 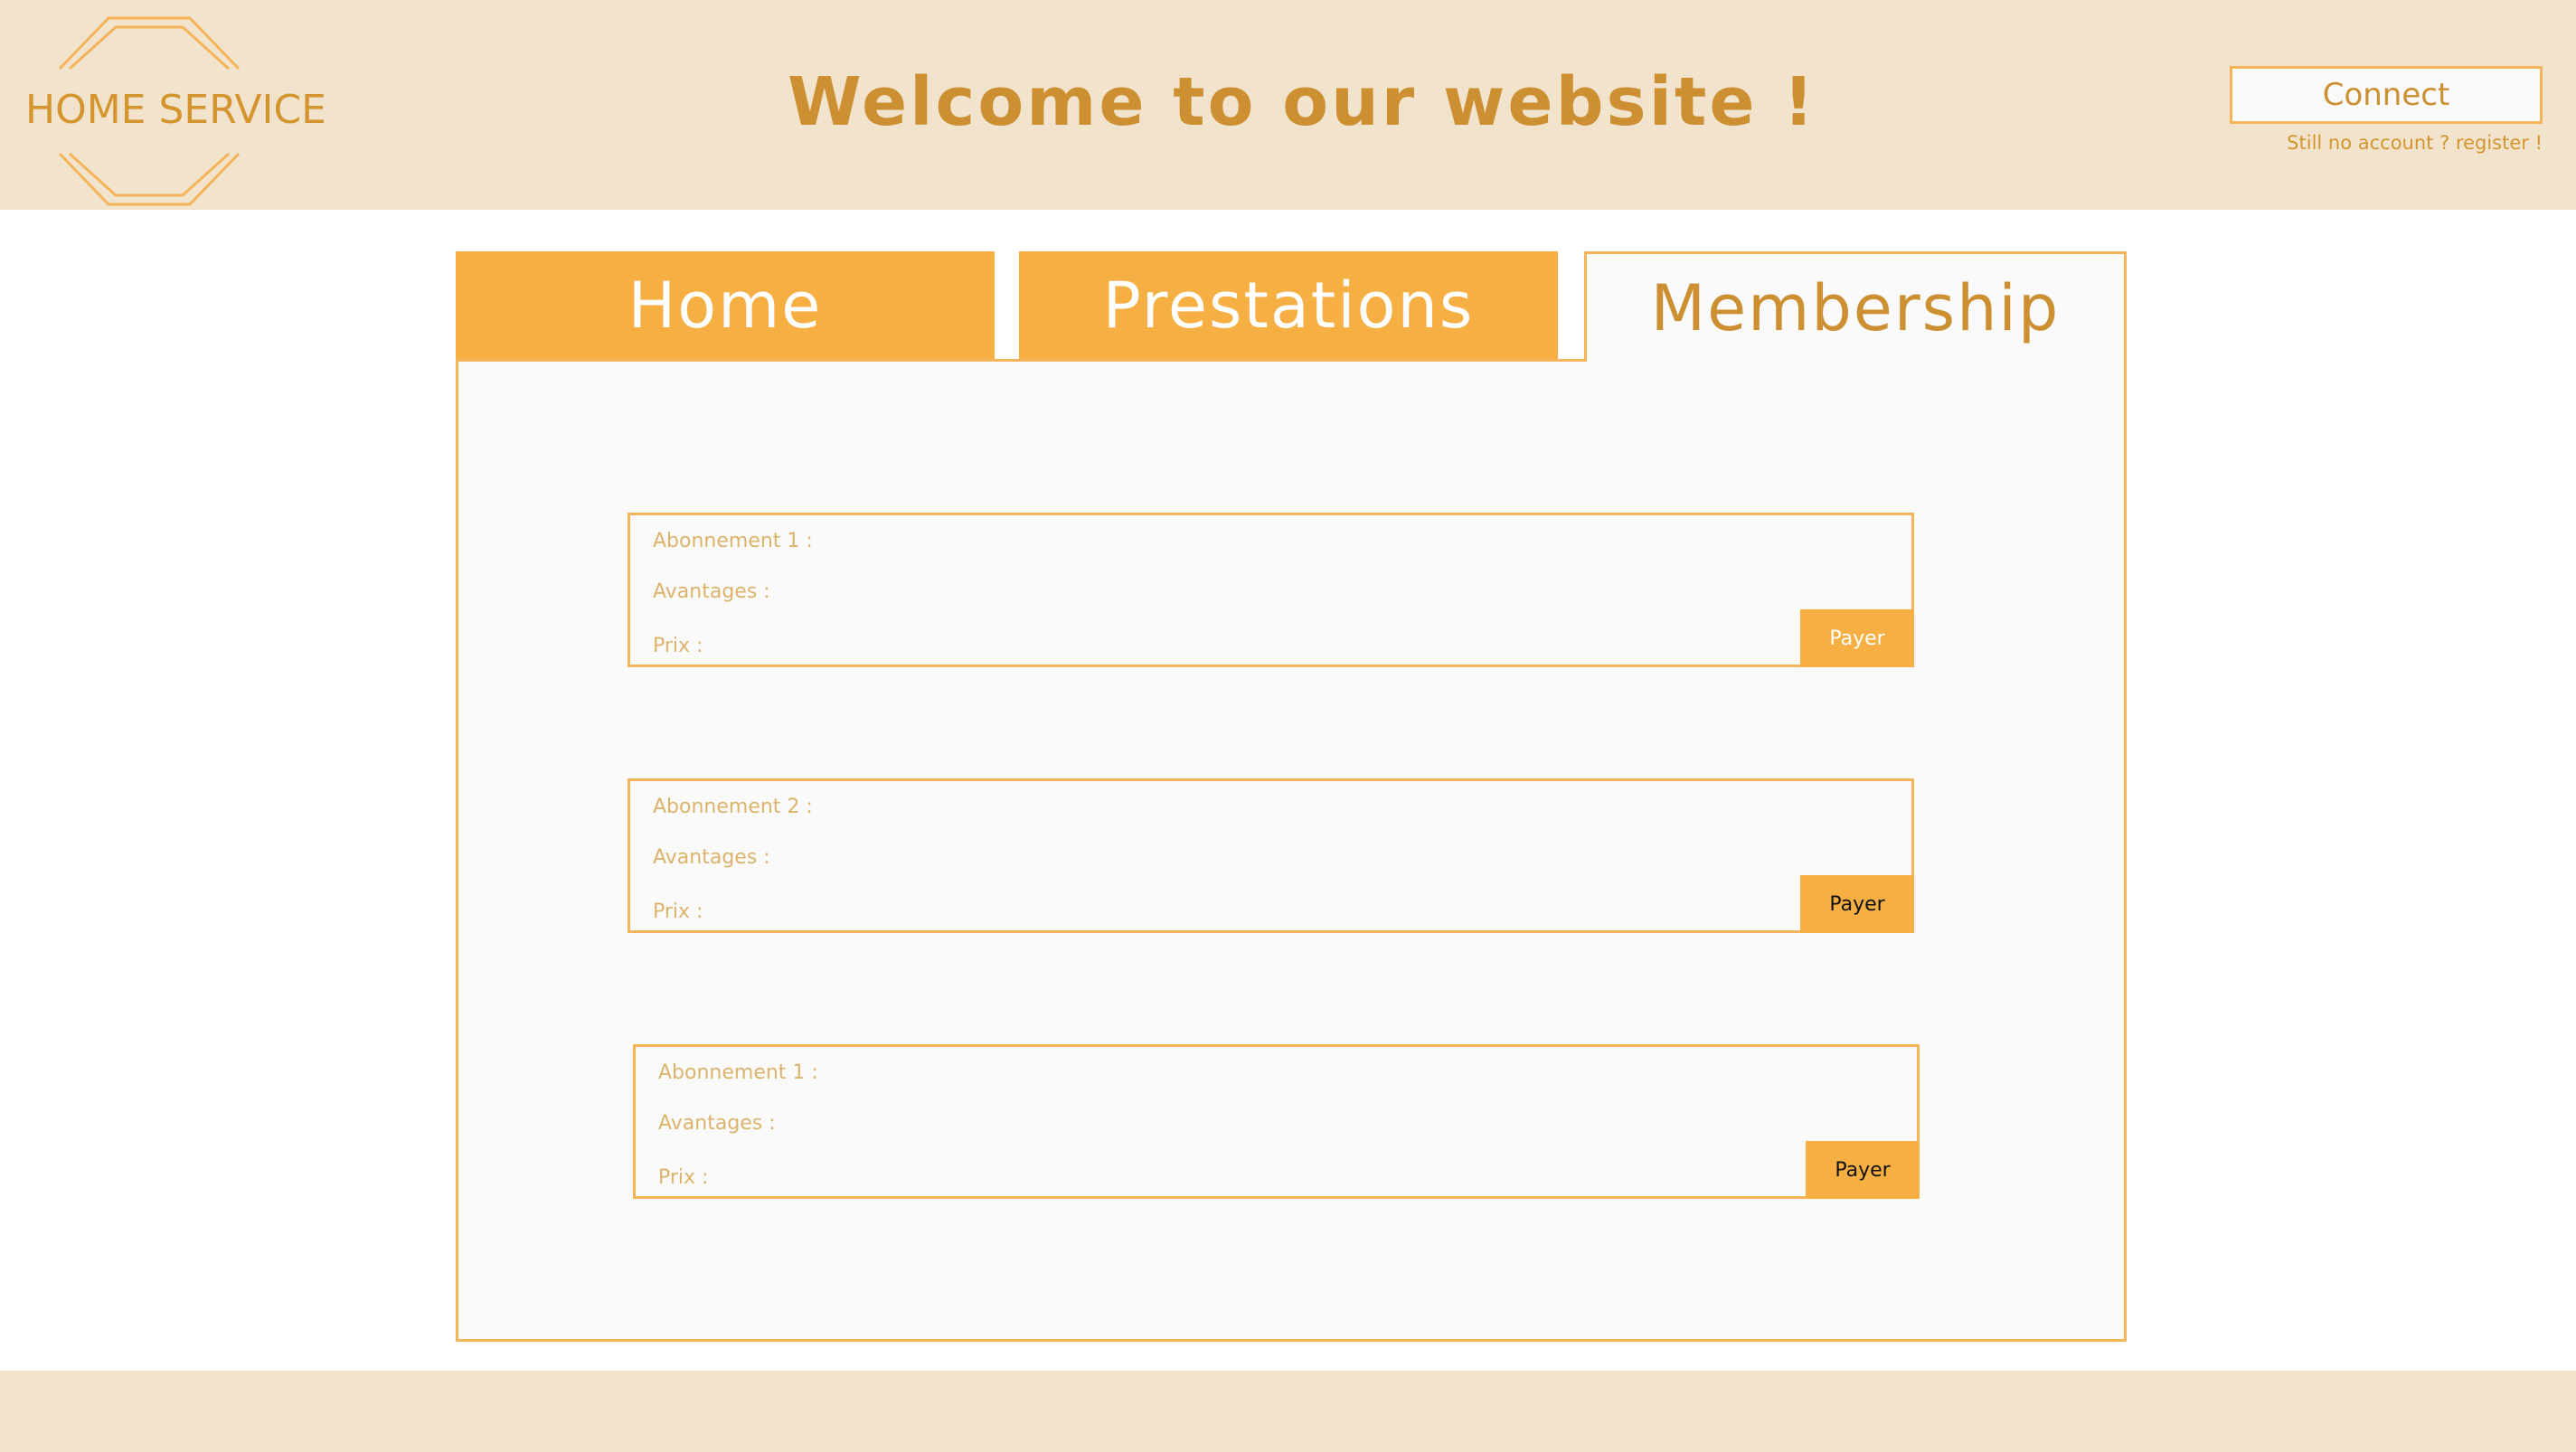 I want to click on connect-button: Connect, so click(x=2386, y=95).